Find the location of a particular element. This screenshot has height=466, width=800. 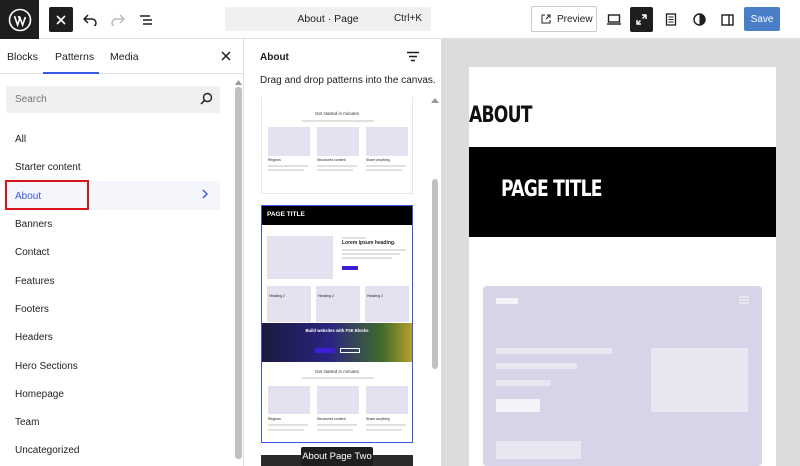

category-headers: Headers is located at coordinates (34, 337).